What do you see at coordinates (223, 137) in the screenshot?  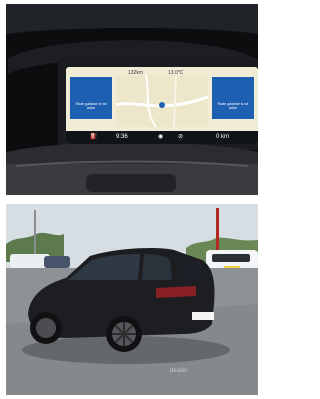 I see `range-readout: 0 km` at bounding box center [223, 137].